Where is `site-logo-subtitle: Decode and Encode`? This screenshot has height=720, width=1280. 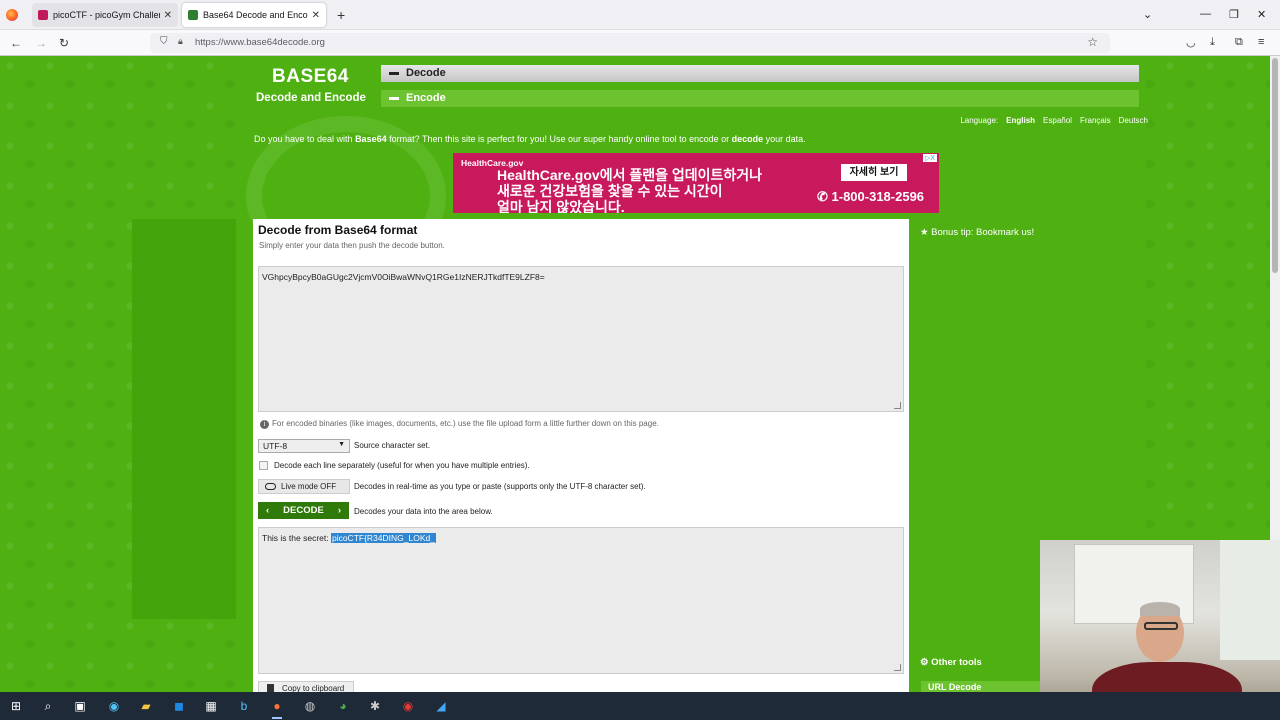 site-logo-subtitle: Decode and Encode is located at coordinates (311, 98).